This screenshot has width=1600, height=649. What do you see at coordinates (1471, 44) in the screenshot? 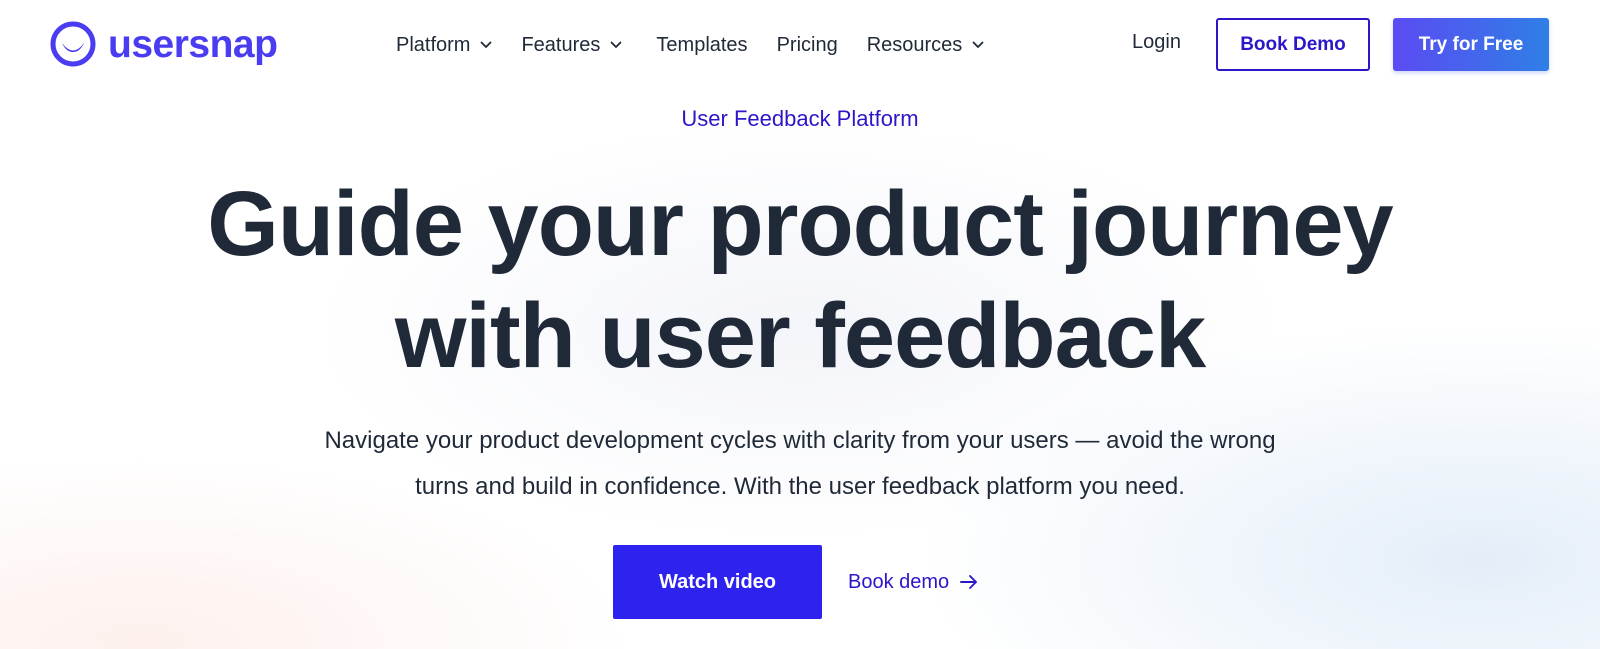
I see `try-for-free-button: Try for Free` at bounding box center [1471, 44].